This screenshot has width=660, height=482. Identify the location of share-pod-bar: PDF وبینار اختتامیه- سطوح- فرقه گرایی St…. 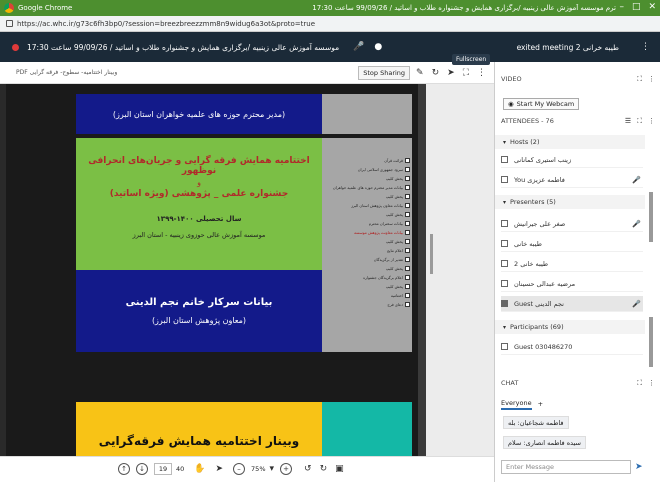
(247, 73).